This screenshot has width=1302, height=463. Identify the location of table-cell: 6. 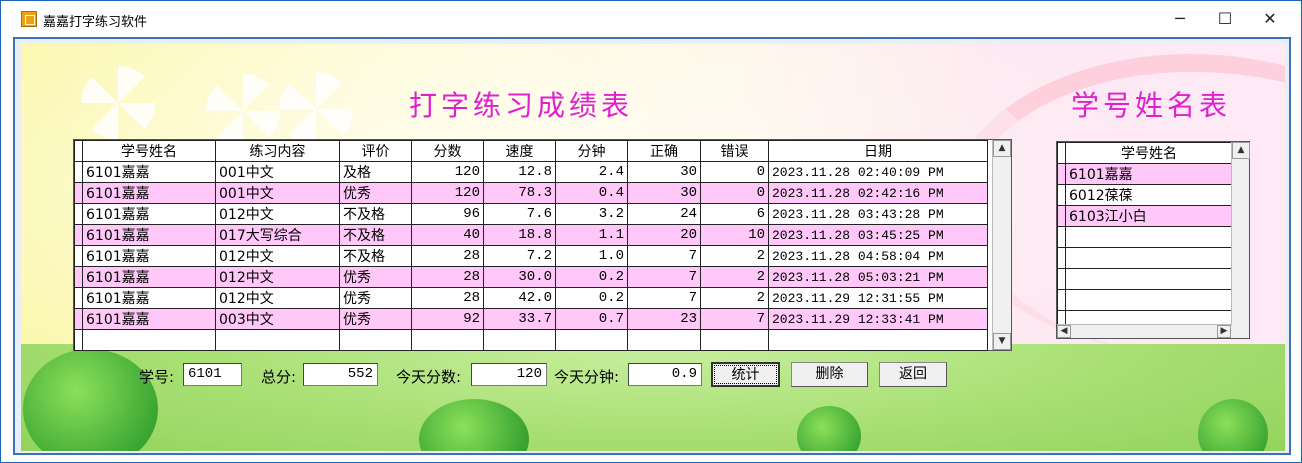
(734, 214).